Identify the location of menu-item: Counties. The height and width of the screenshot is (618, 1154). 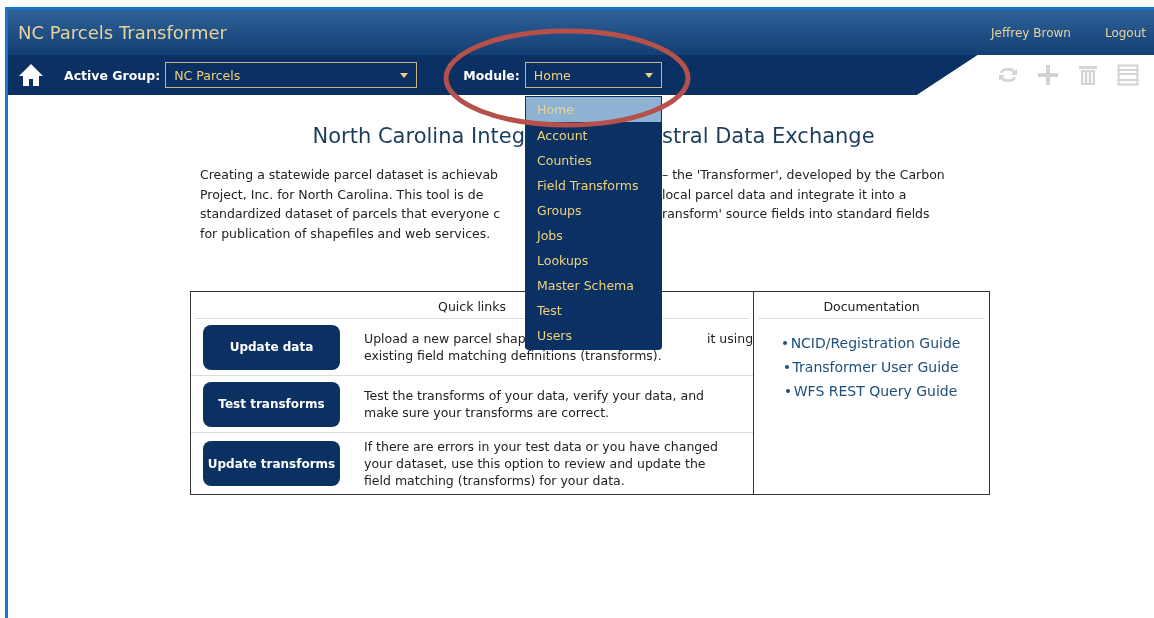
(593, 160).